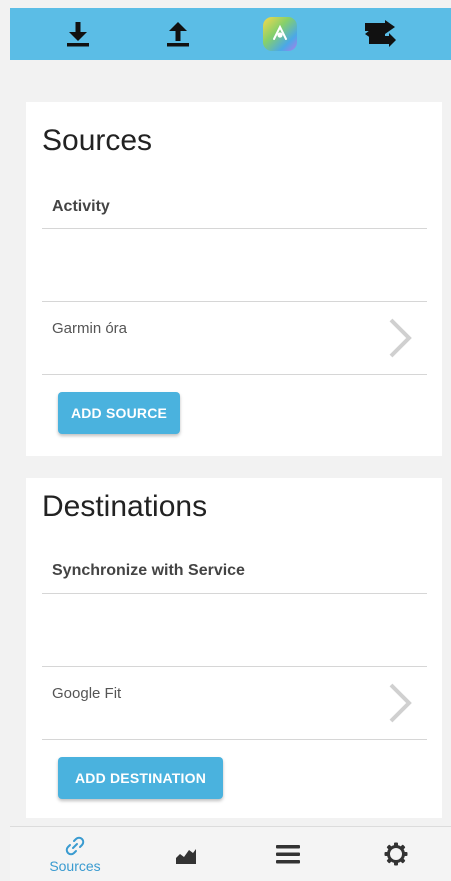 This screenshot has width=451, height=881. I want to click on nav-item-settings, so click(396, 854).